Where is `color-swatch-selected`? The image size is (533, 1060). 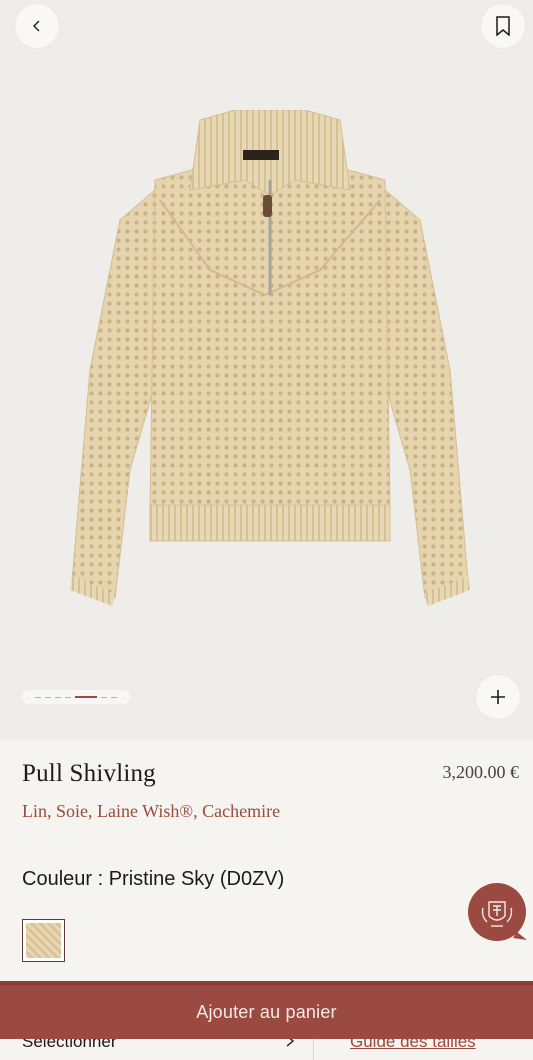
color-swatch-selected is located at coordinates (43, 940).